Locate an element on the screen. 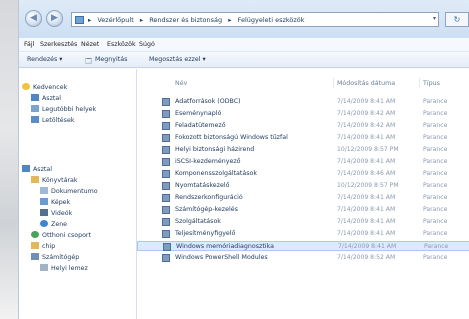 The image size is (469, 319). refresh-button: ↻ is located at coordinates (457, 19).